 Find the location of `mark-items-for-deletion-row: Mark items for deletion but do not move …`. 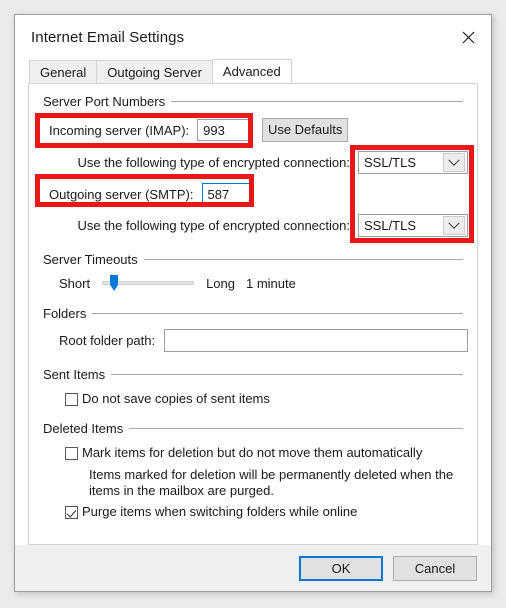

mark-items-for-deletion-row: Mark items for deletion but do not move … is located at coordinates (253, 453).